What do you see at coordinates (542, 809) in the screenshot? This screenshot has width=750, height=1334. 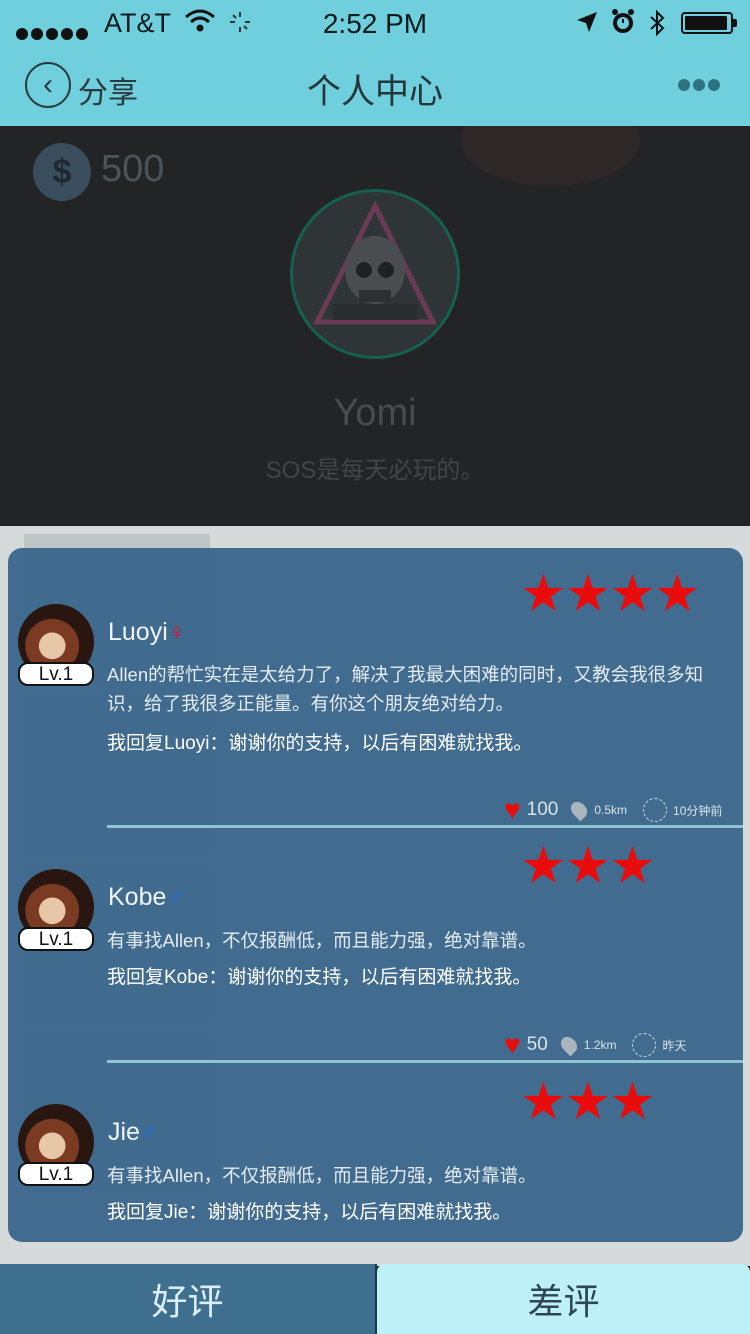 I see `like-count: 100` at bounding box center [542, 809].